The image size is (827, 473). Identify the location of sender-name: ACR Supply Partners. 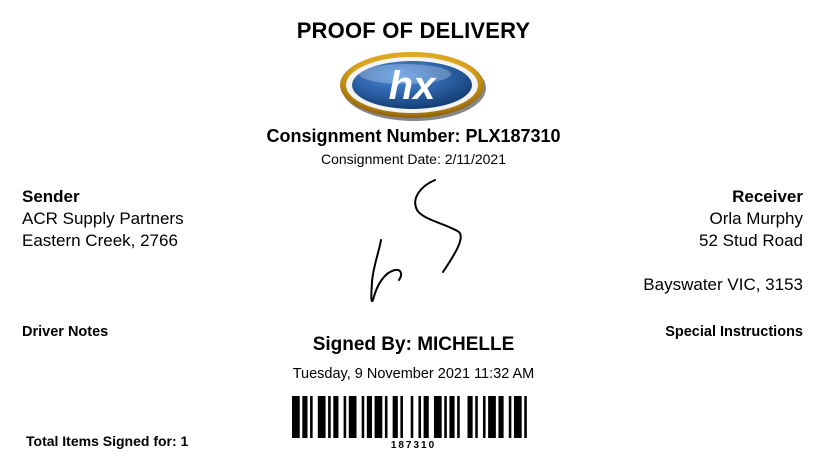
(103, 218).